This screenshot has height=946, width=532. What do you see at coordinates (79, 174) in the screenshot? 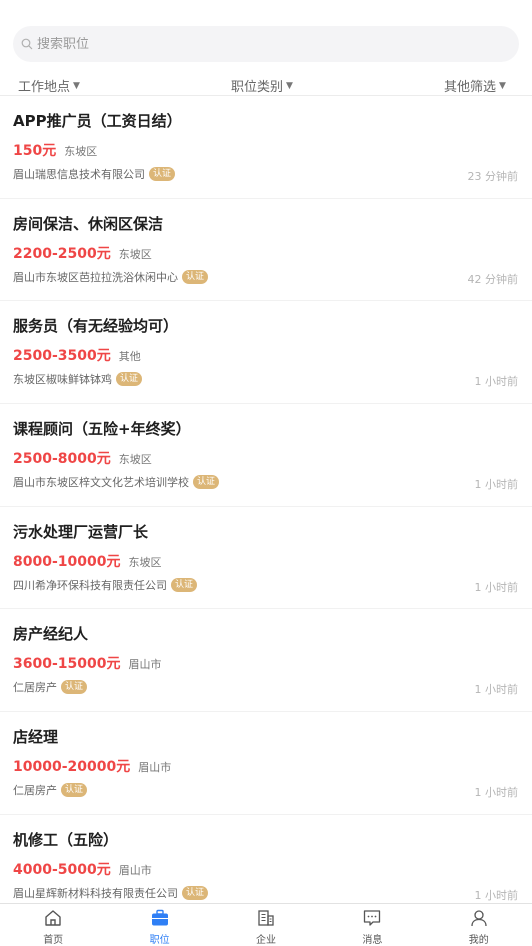
I see `job-company: 眉山瑞思信息技术有限公司` at bounding box center [79, 174].